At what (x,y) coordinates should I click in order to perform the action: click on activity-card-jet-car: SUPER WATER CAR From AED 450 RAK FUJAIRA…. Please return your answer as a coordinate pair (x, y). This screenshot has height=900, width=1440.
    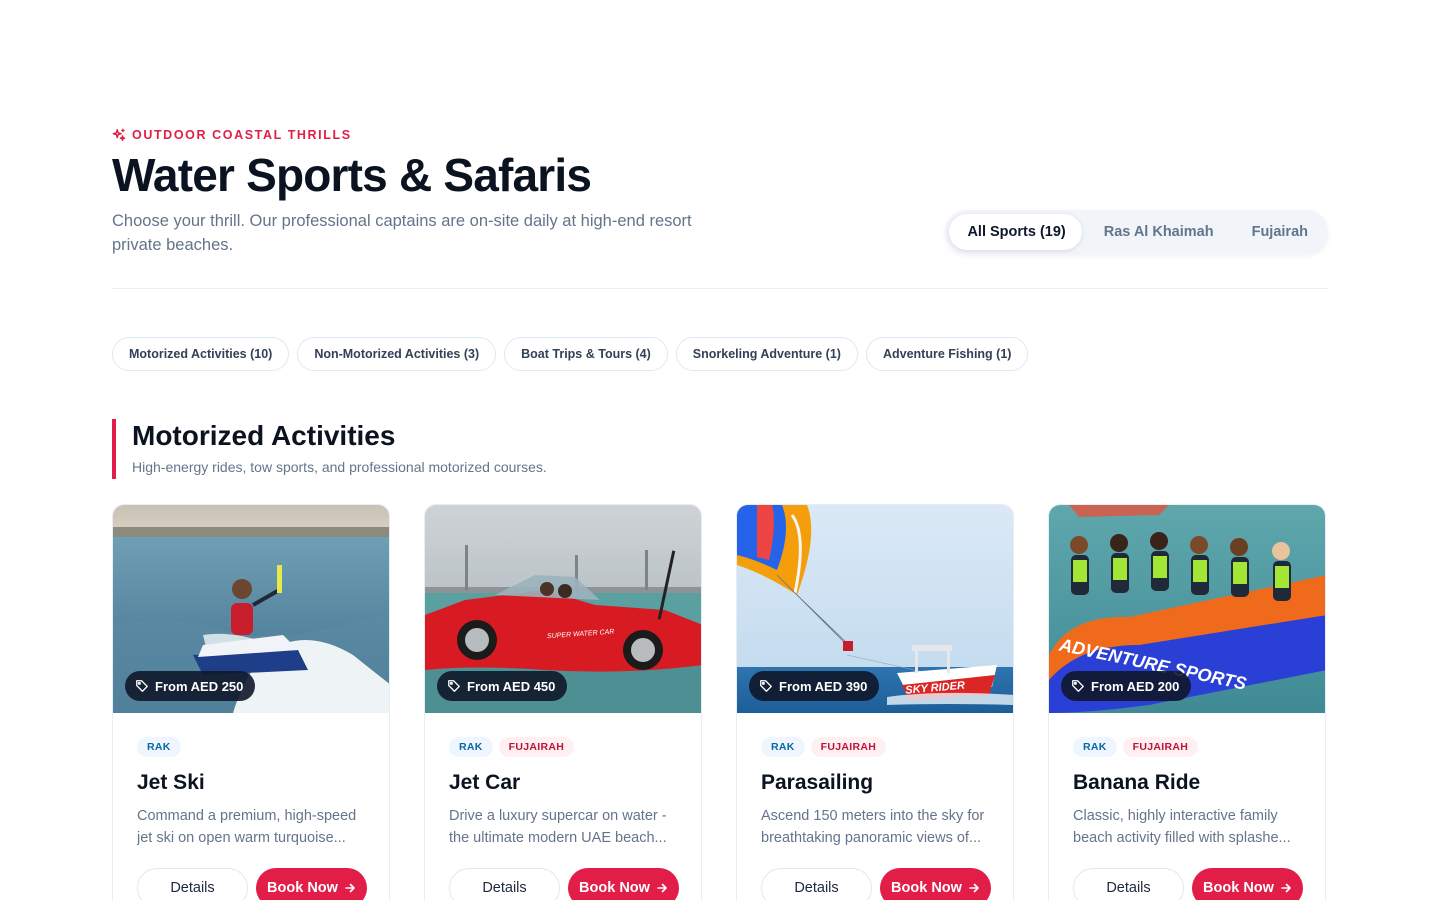
    Looking at the image, I should click on (563, 702).